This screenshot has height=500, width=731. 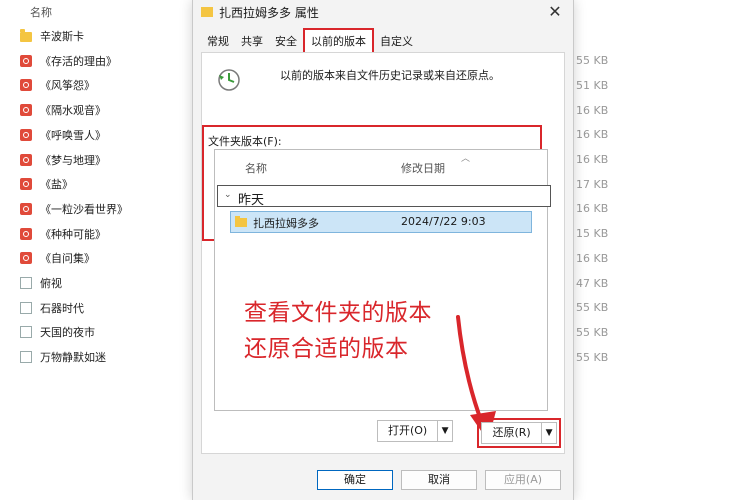 What do you see at coordinates (73, 234) in the screenshot?
I see `file-name: 《种种可能》` at bounding box center [73, 234].